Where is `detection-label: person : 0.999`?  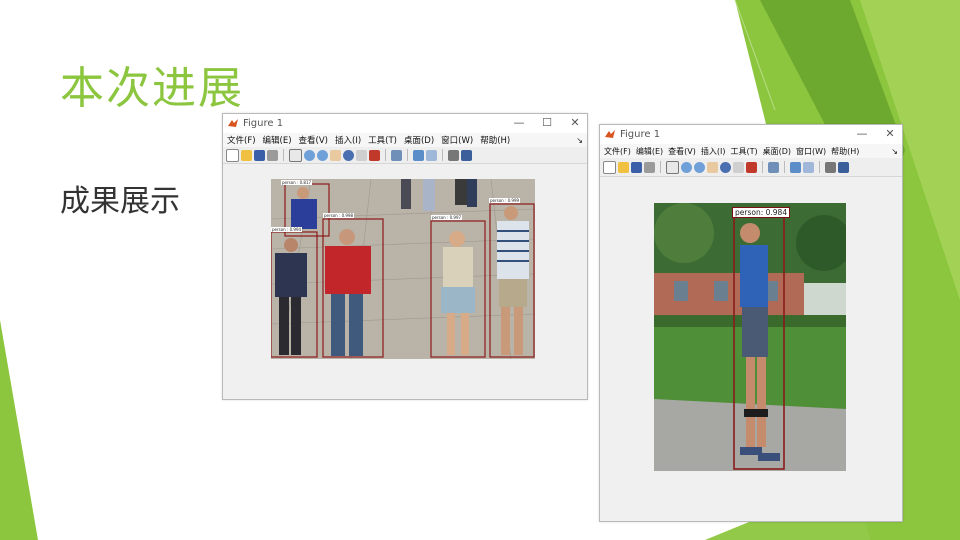 detection-label: person : 0.999 is located at coordinates (505, 200).